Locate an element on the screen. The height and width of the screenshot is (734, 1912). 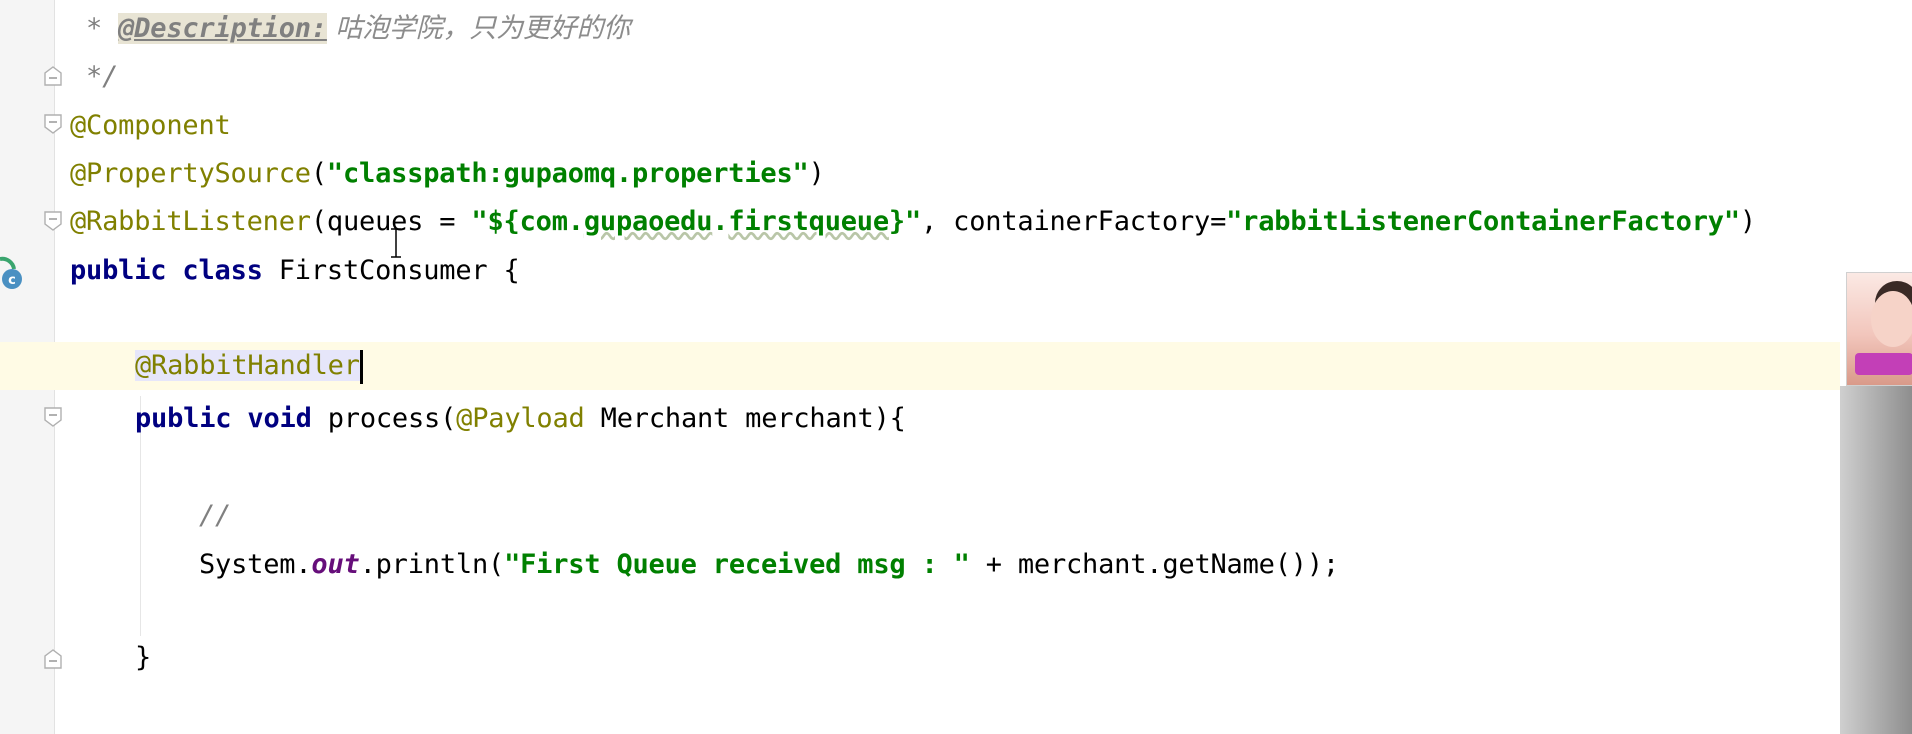
property-source-annotation: @PropertySource is located at coordinates (190, 173).